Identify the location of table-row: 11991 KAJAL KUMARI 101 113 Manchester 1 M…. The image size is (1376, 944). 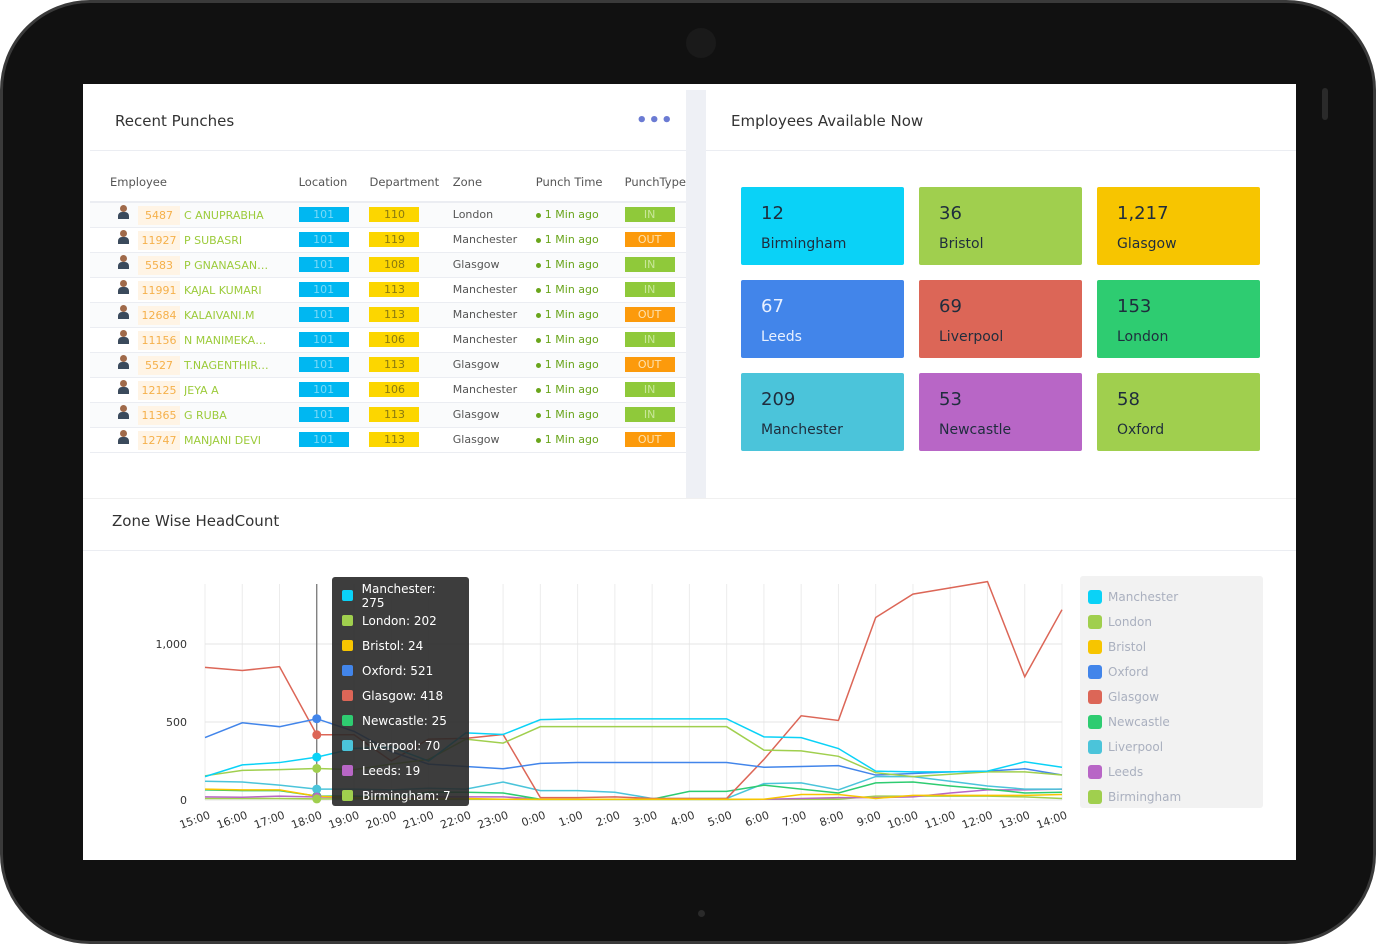
(388, 290).